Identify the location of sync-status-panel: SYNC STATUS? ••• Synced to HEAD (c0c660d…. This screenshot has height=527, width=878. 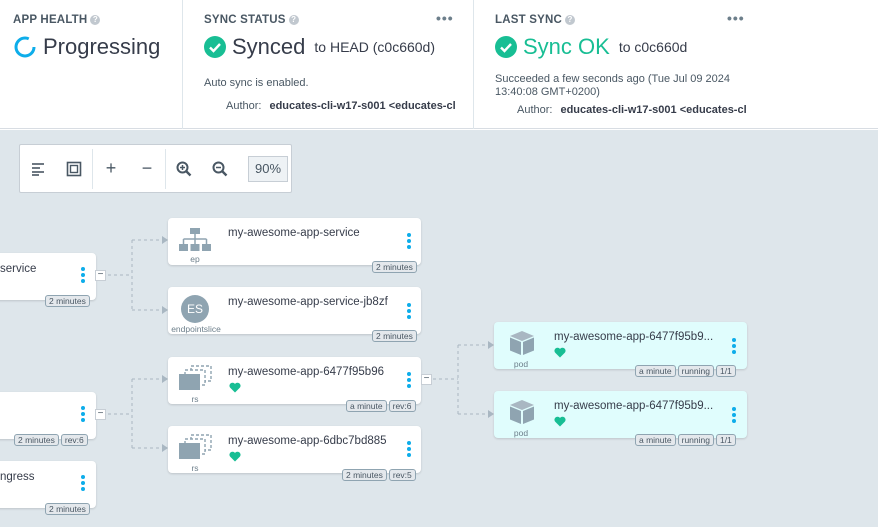
(327, 64).